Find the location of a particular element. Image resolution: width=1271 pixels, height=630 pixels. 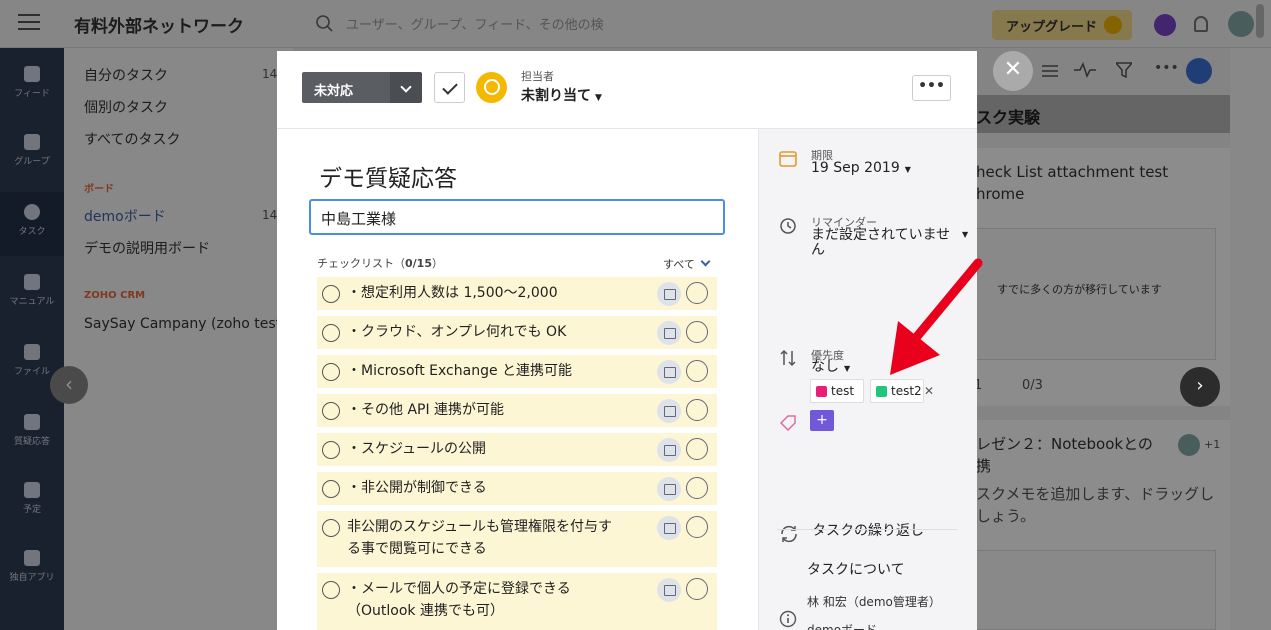

assignee-dropdown: 未割り当て ▼ is located at coordinates (561, 95).